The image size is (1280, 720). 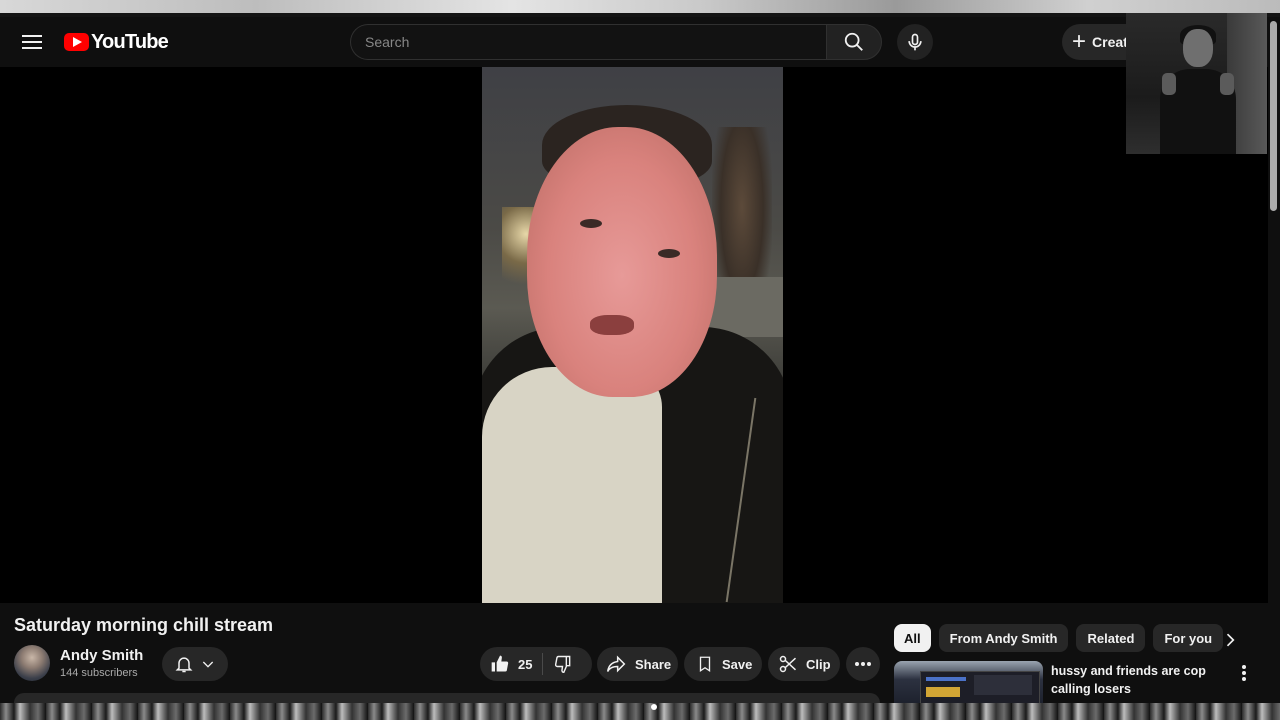 I want to click on more-horizontal-icon, so click(x=863, y=664).